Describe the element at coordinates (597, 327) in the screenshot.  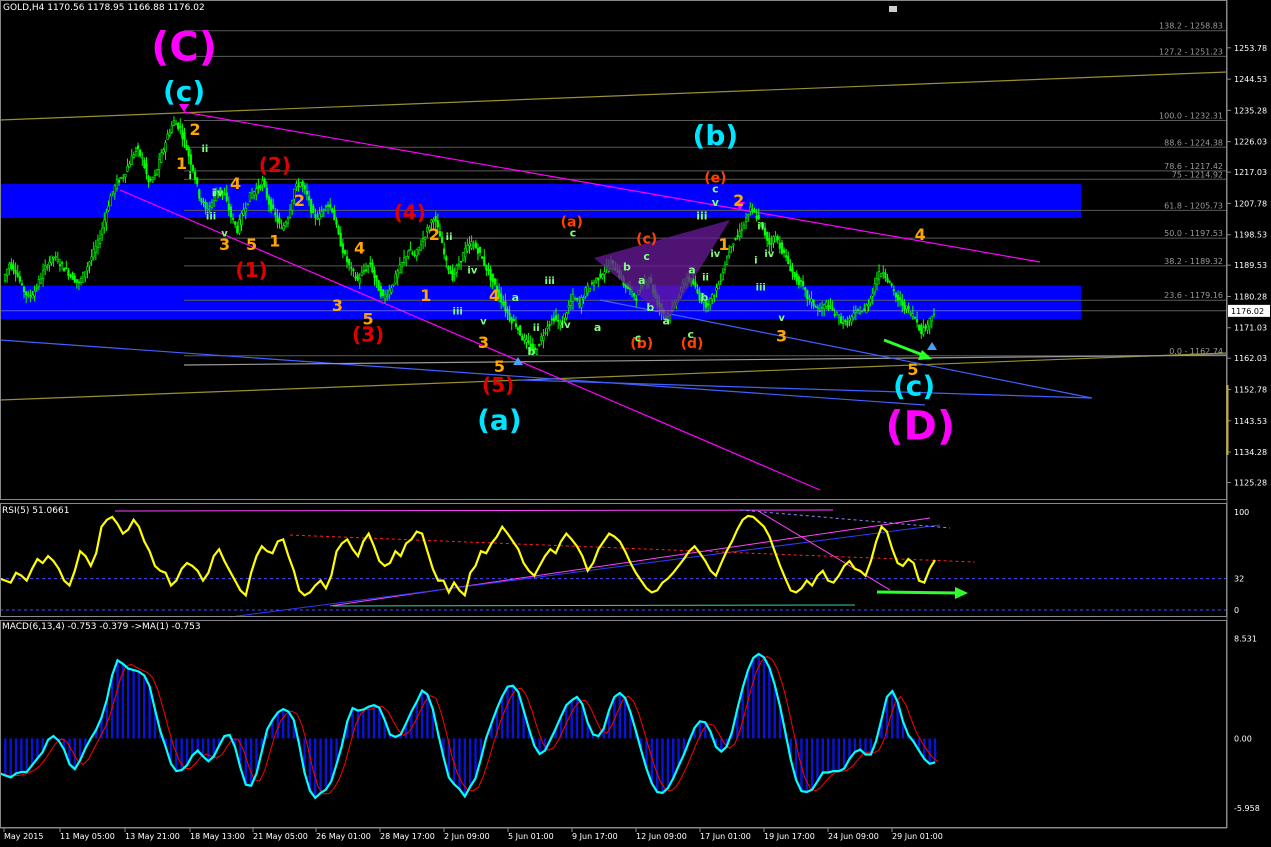
I see `wave-label: a` at that location.